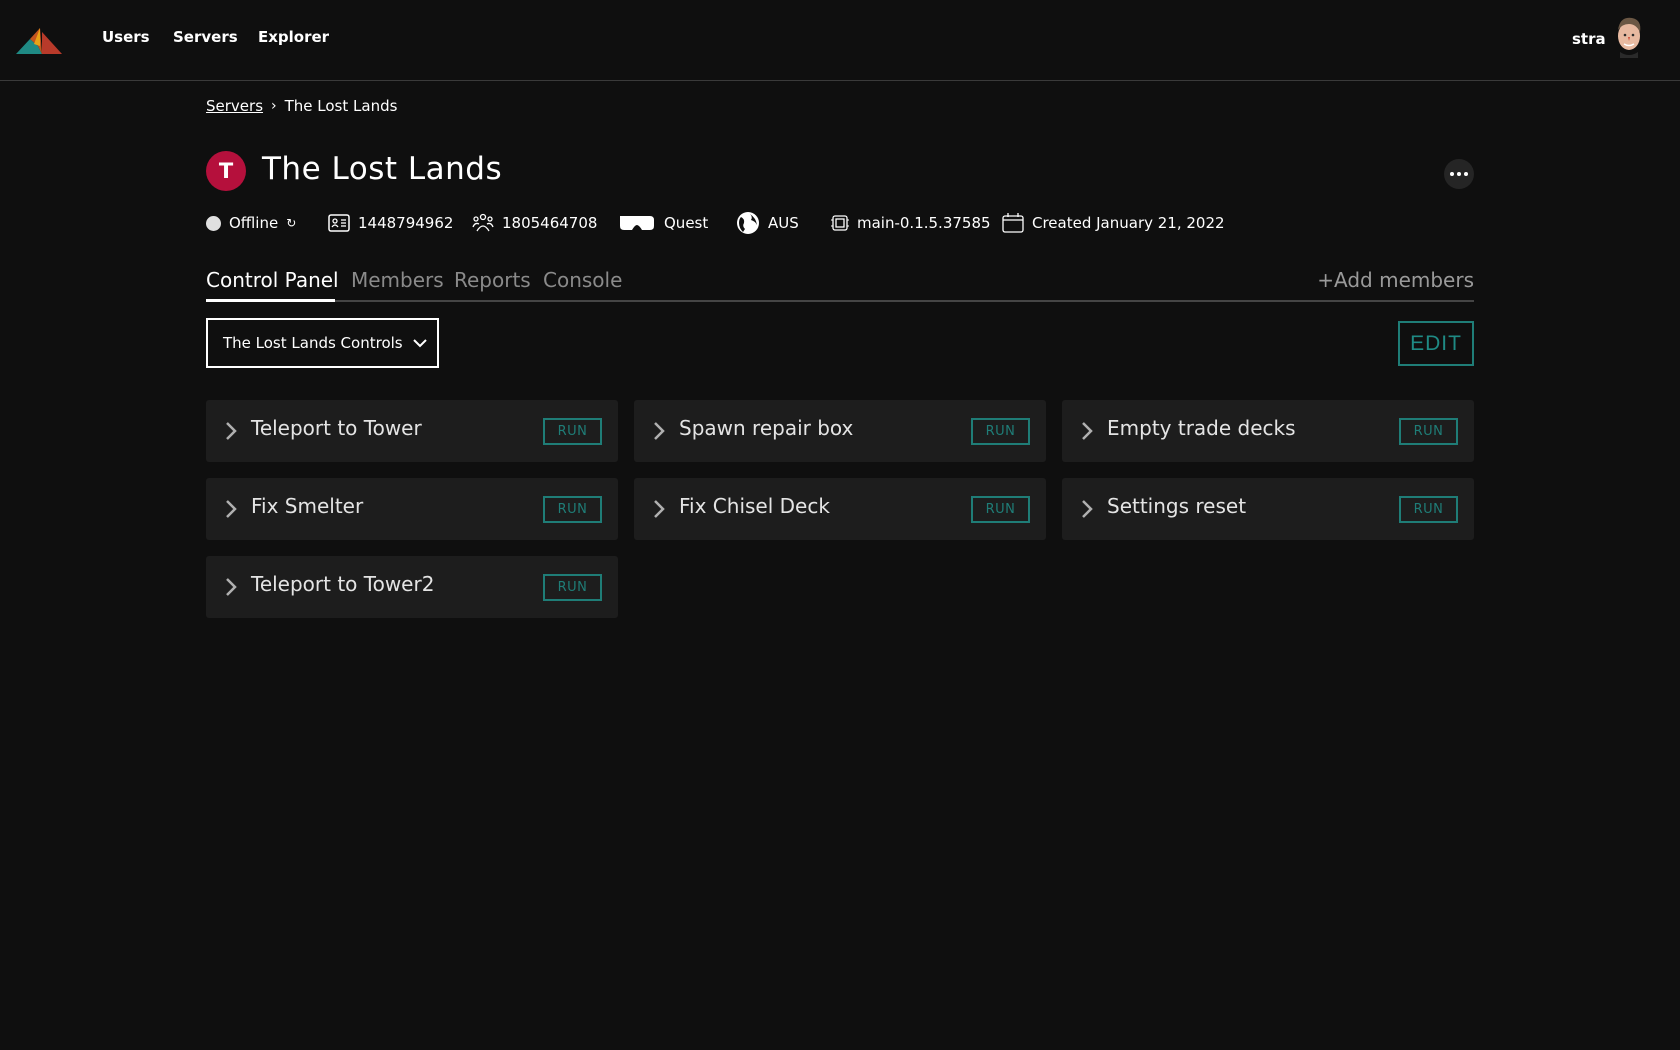 The width and height of the screenshot is (1680, 1050). Describe the element at coordinates (254, 223) in the screenshot. I see `status-text: Offline` at that location.